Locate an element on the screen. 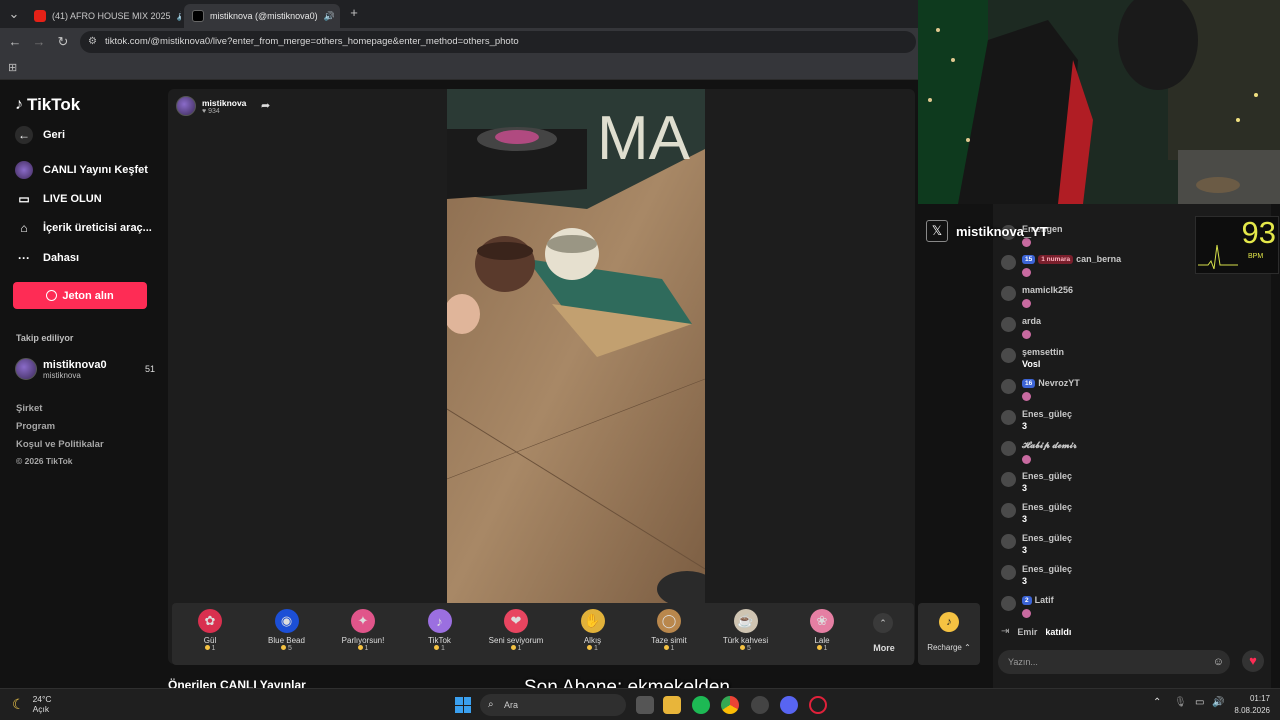 Image resolution: width=1280 pixels, height=720 pixels. taskbar-search: ⌕ Ara is located at coordinates (553, 705).